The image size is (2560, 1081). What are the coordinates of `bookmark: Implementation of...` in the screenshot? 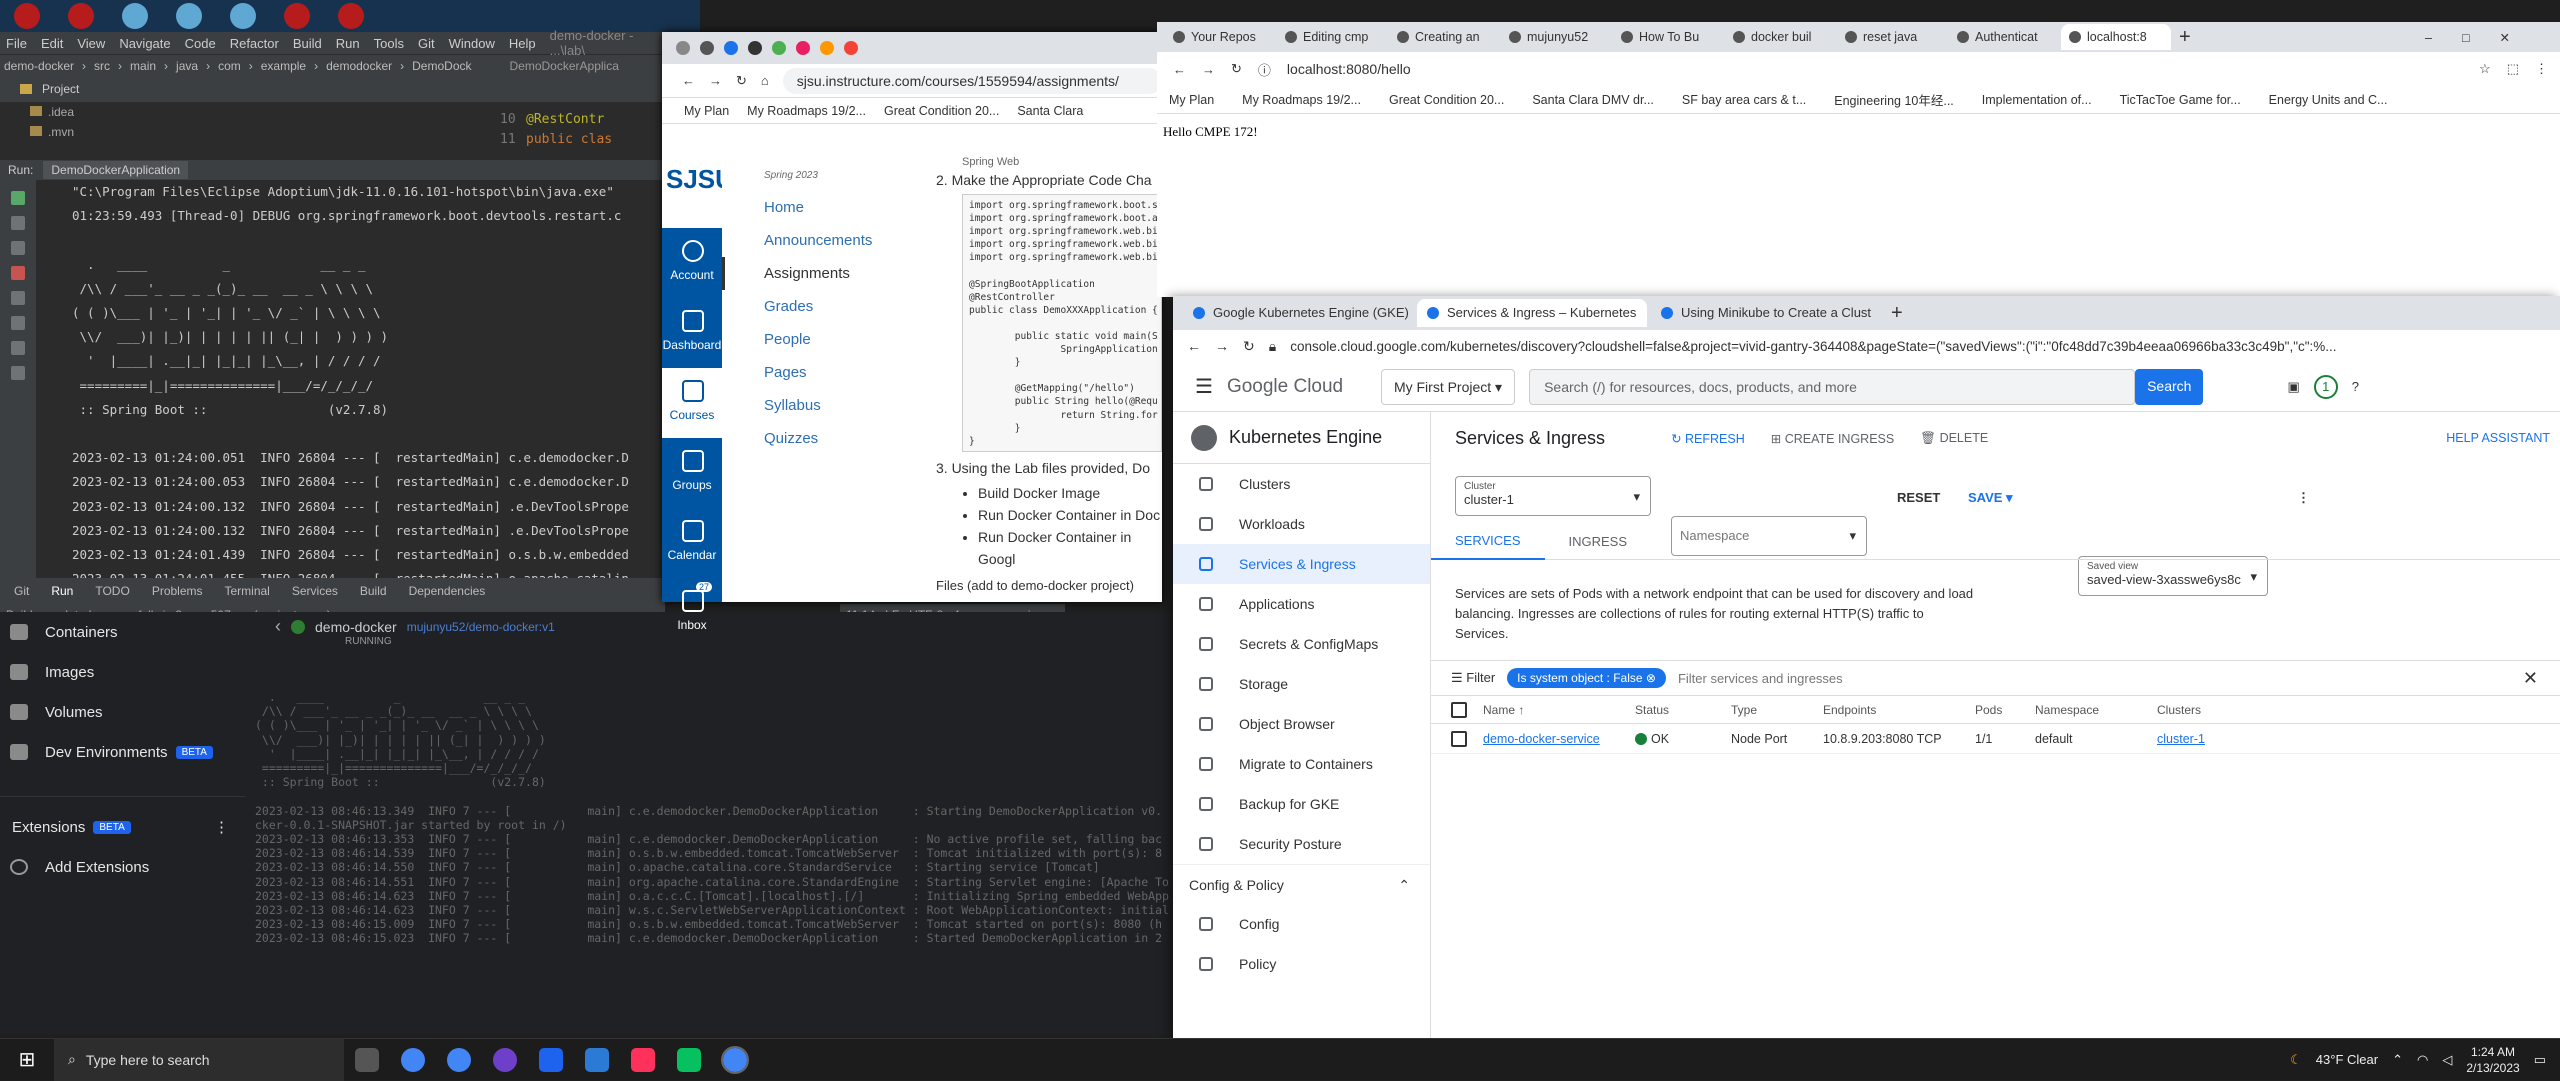 It's located at (2037, 100).